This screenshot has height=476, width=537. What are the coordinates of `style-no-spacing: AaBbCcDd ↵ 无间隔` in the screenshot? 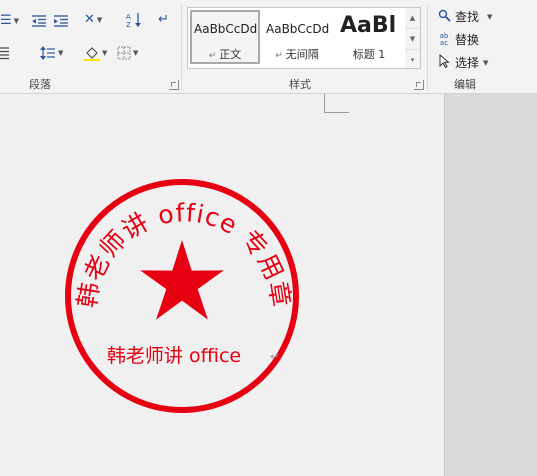 It's located at (297, 37).